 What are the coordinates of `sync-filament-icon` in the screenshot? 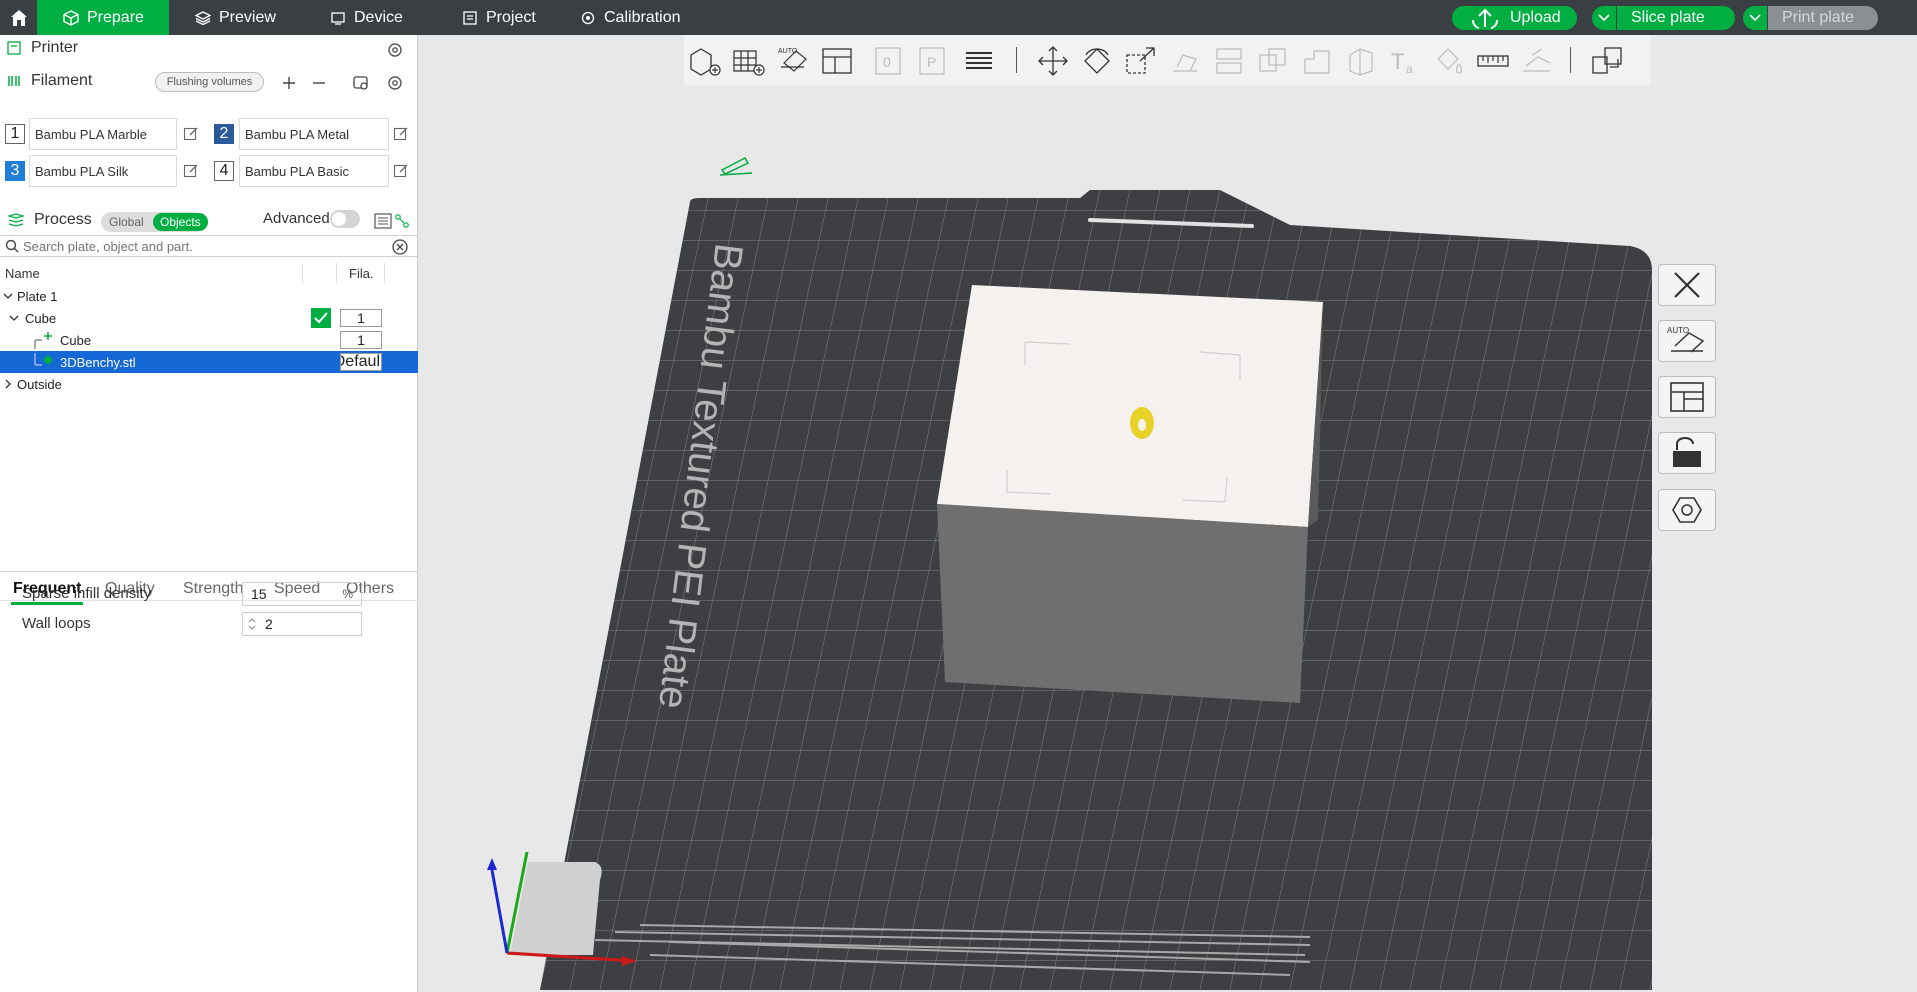 It's located at (361, 83).